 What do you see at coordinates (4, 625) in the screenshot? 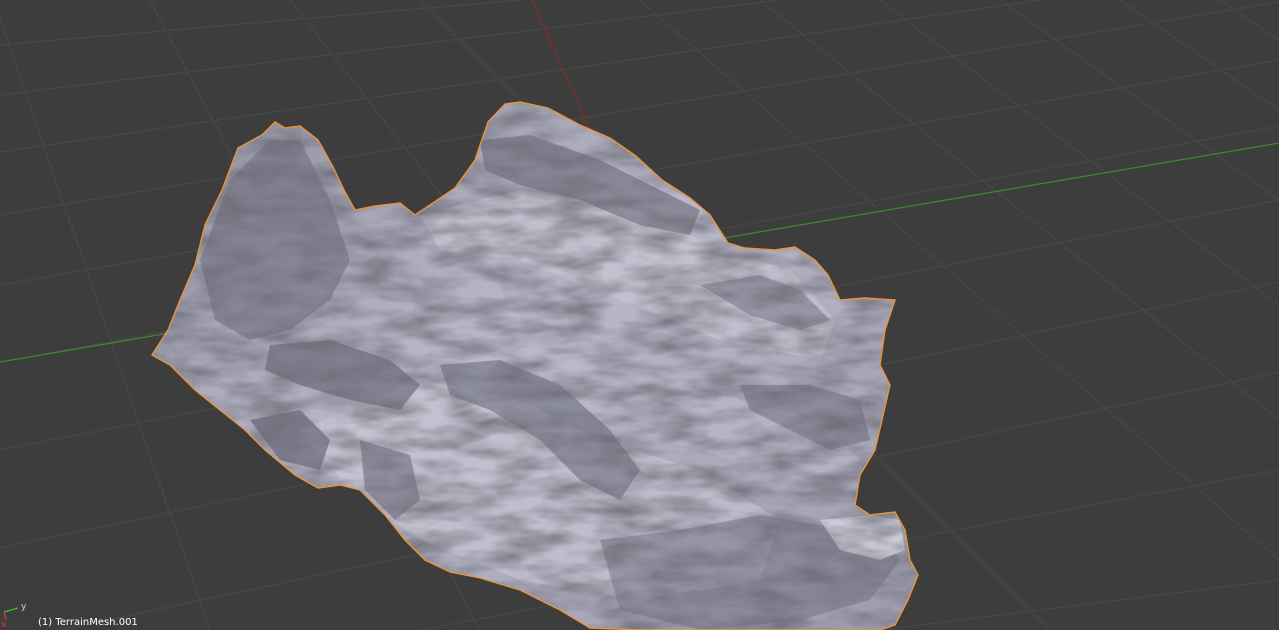
I see `gizmo-x-label: x` at bounding box center [4, 625].